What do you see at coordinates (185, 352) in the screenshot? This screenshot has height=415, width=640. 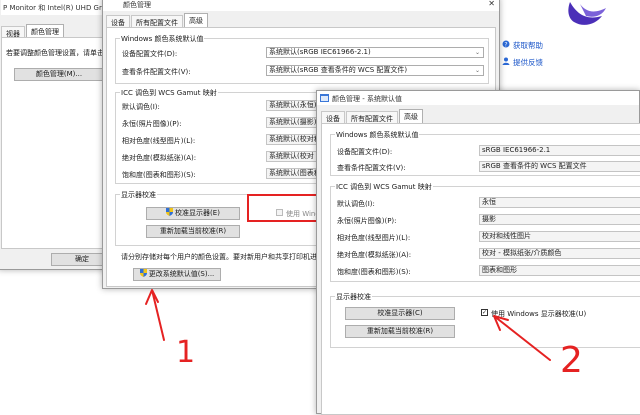 I see `annotation-mark-1: 1` at bounding box center [185, 352].